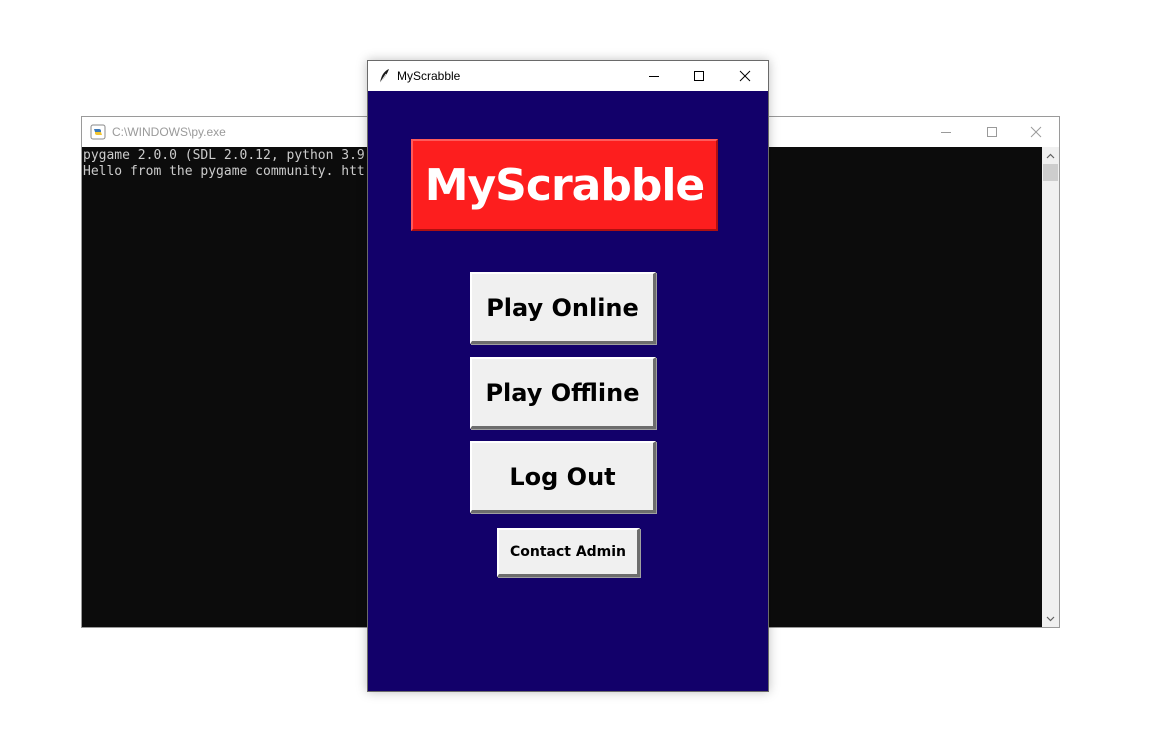  I want to click on feather-icon, so click(385, 76).